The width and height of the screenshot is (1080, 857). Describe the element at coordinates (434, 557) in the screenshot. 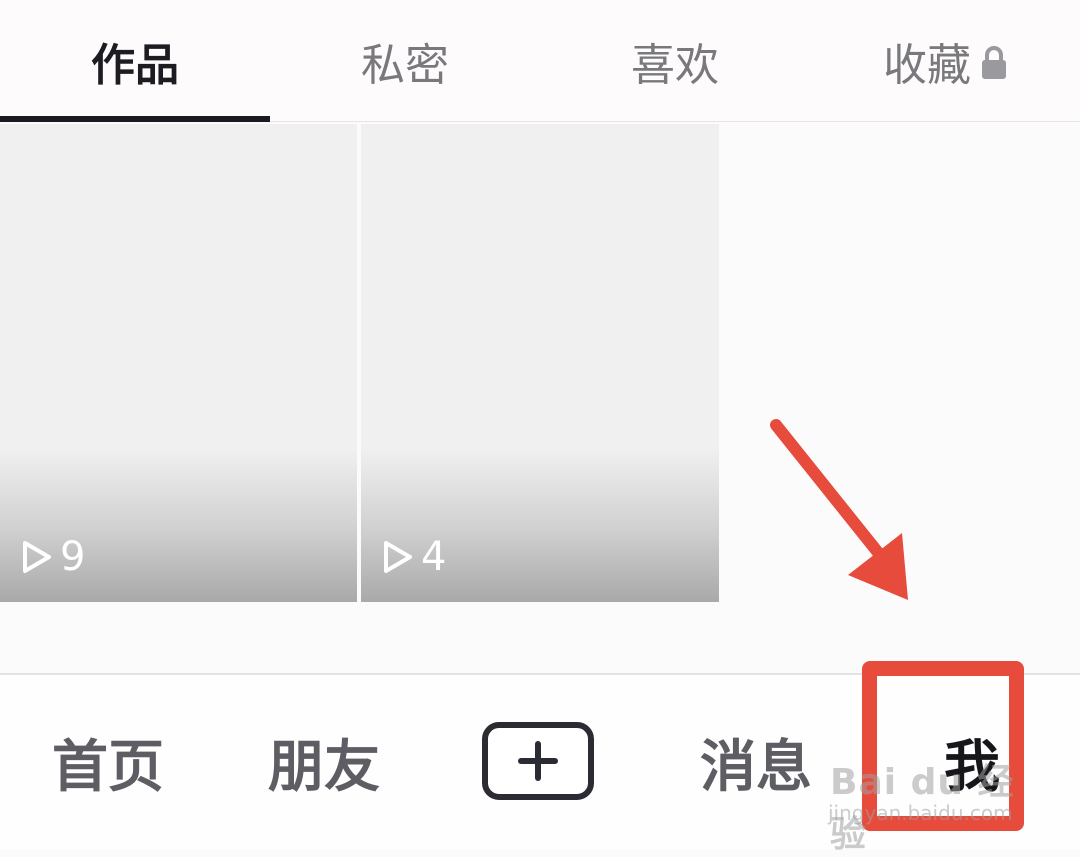

I see `play-count-value: 4` at that location.